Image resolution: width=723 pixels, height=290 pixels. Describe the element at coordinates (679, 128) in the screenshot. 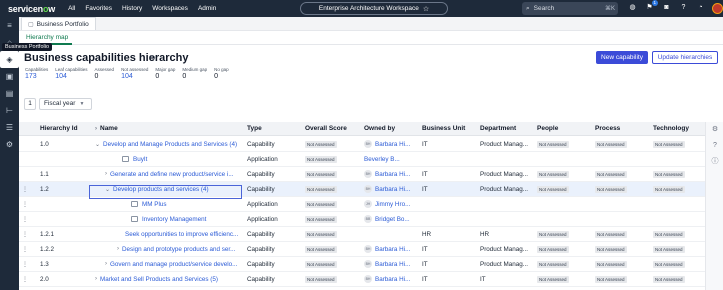

I see `header-technology: Technology` at that location.